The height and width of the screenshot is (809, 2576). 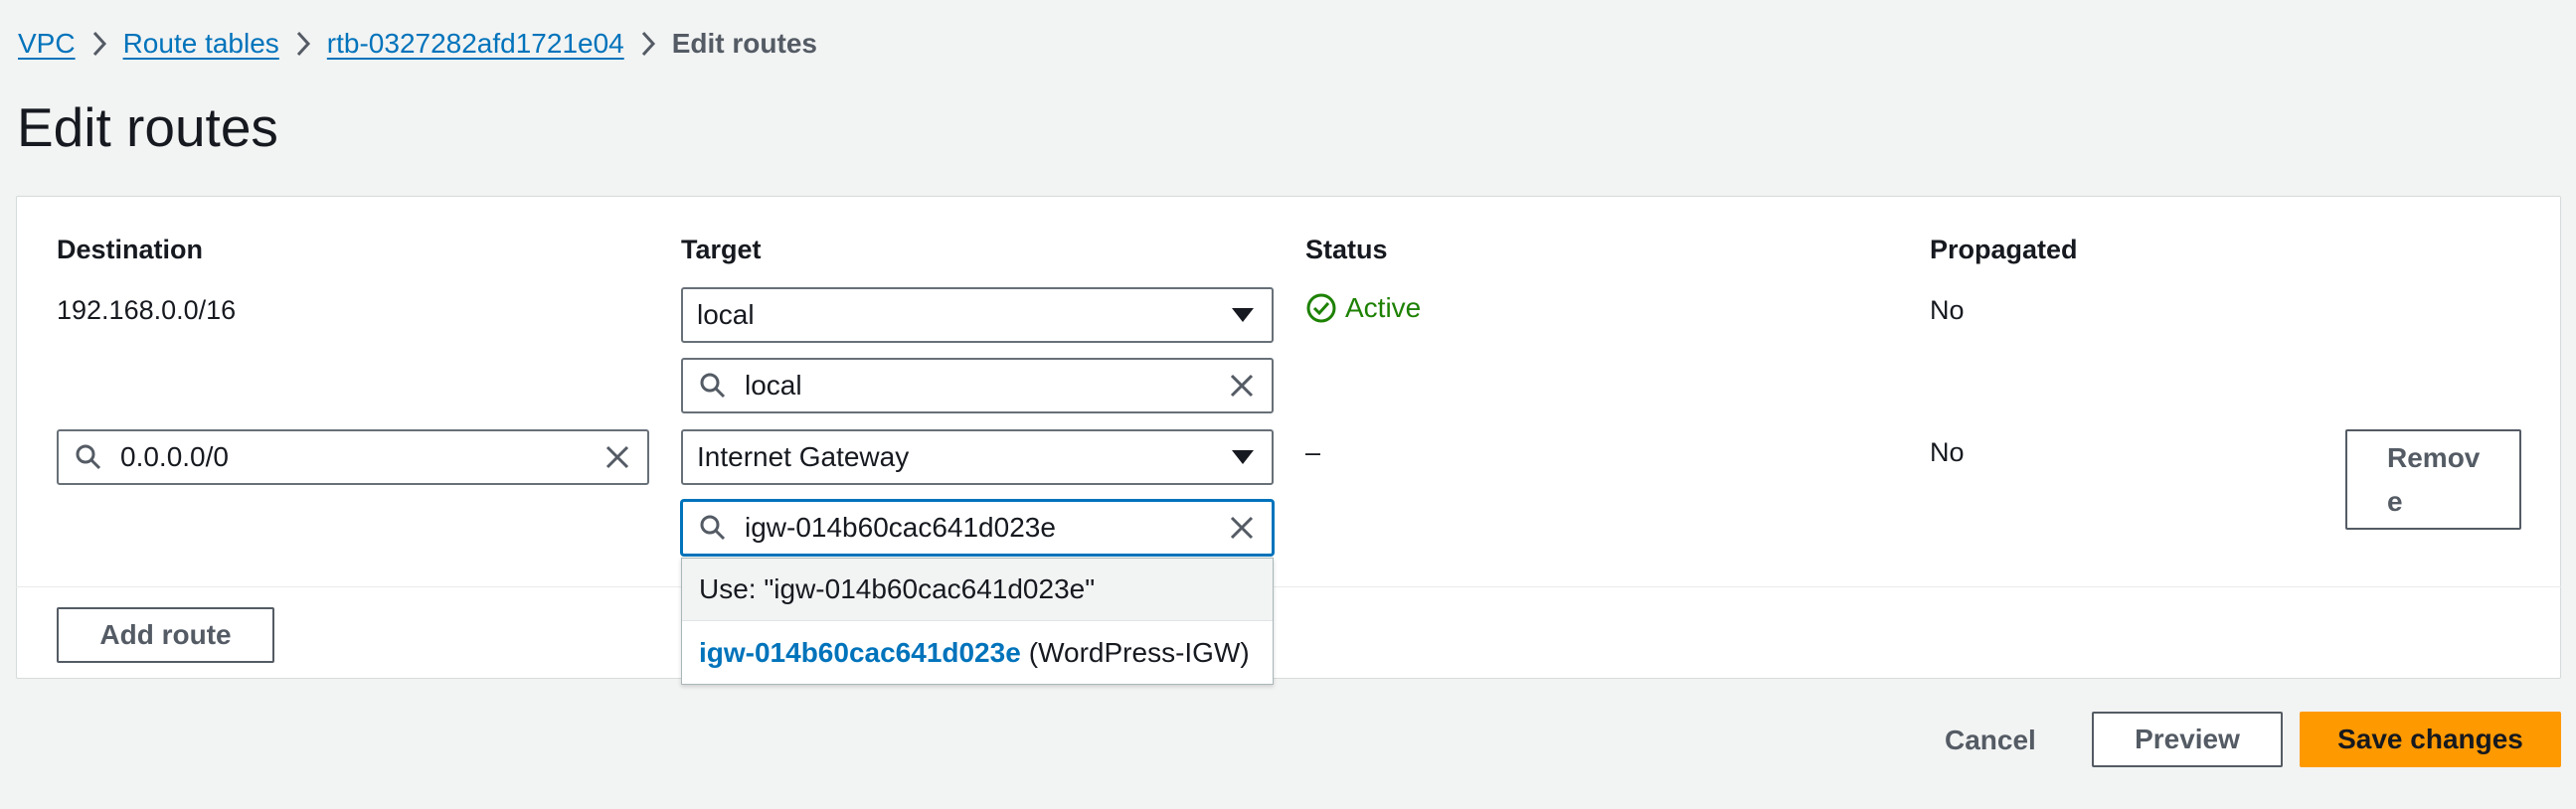 What do you see at coordinates (977, 457) in the screenshot?
I see `row2-target-select: Internet Gateway` at bounding box center [977, 457].